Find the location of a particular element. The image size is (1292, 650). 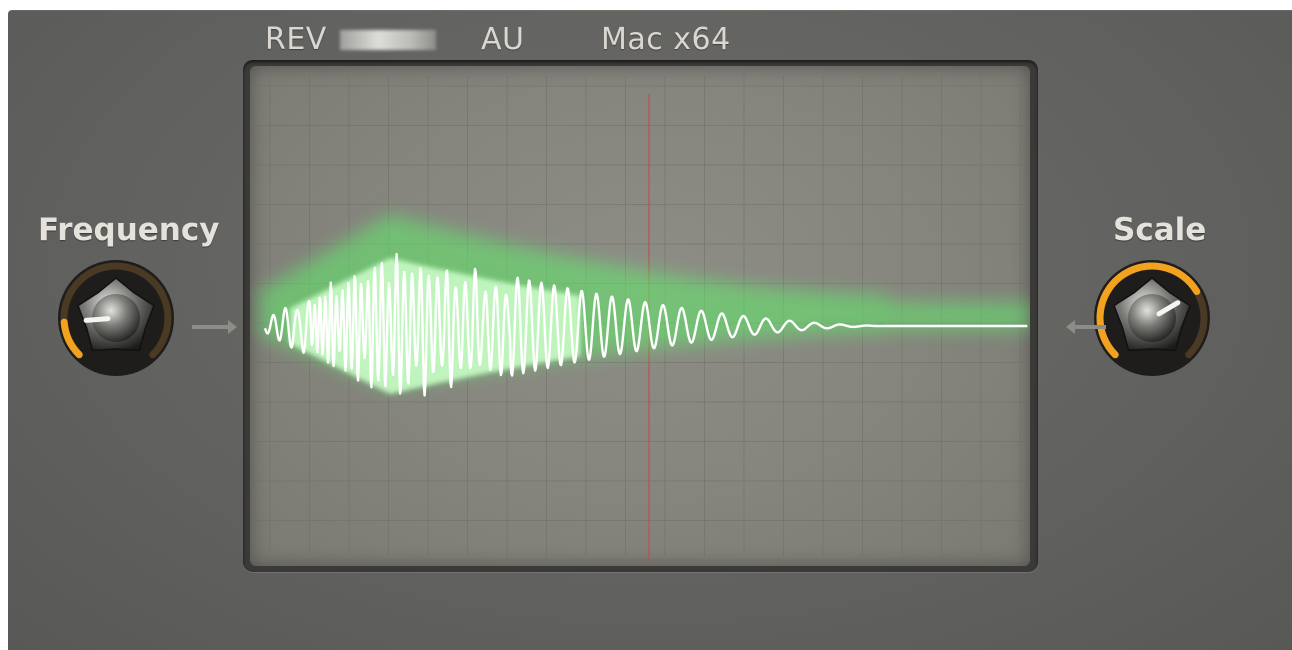

arrow-right-head is located at coordinates (232, 327).